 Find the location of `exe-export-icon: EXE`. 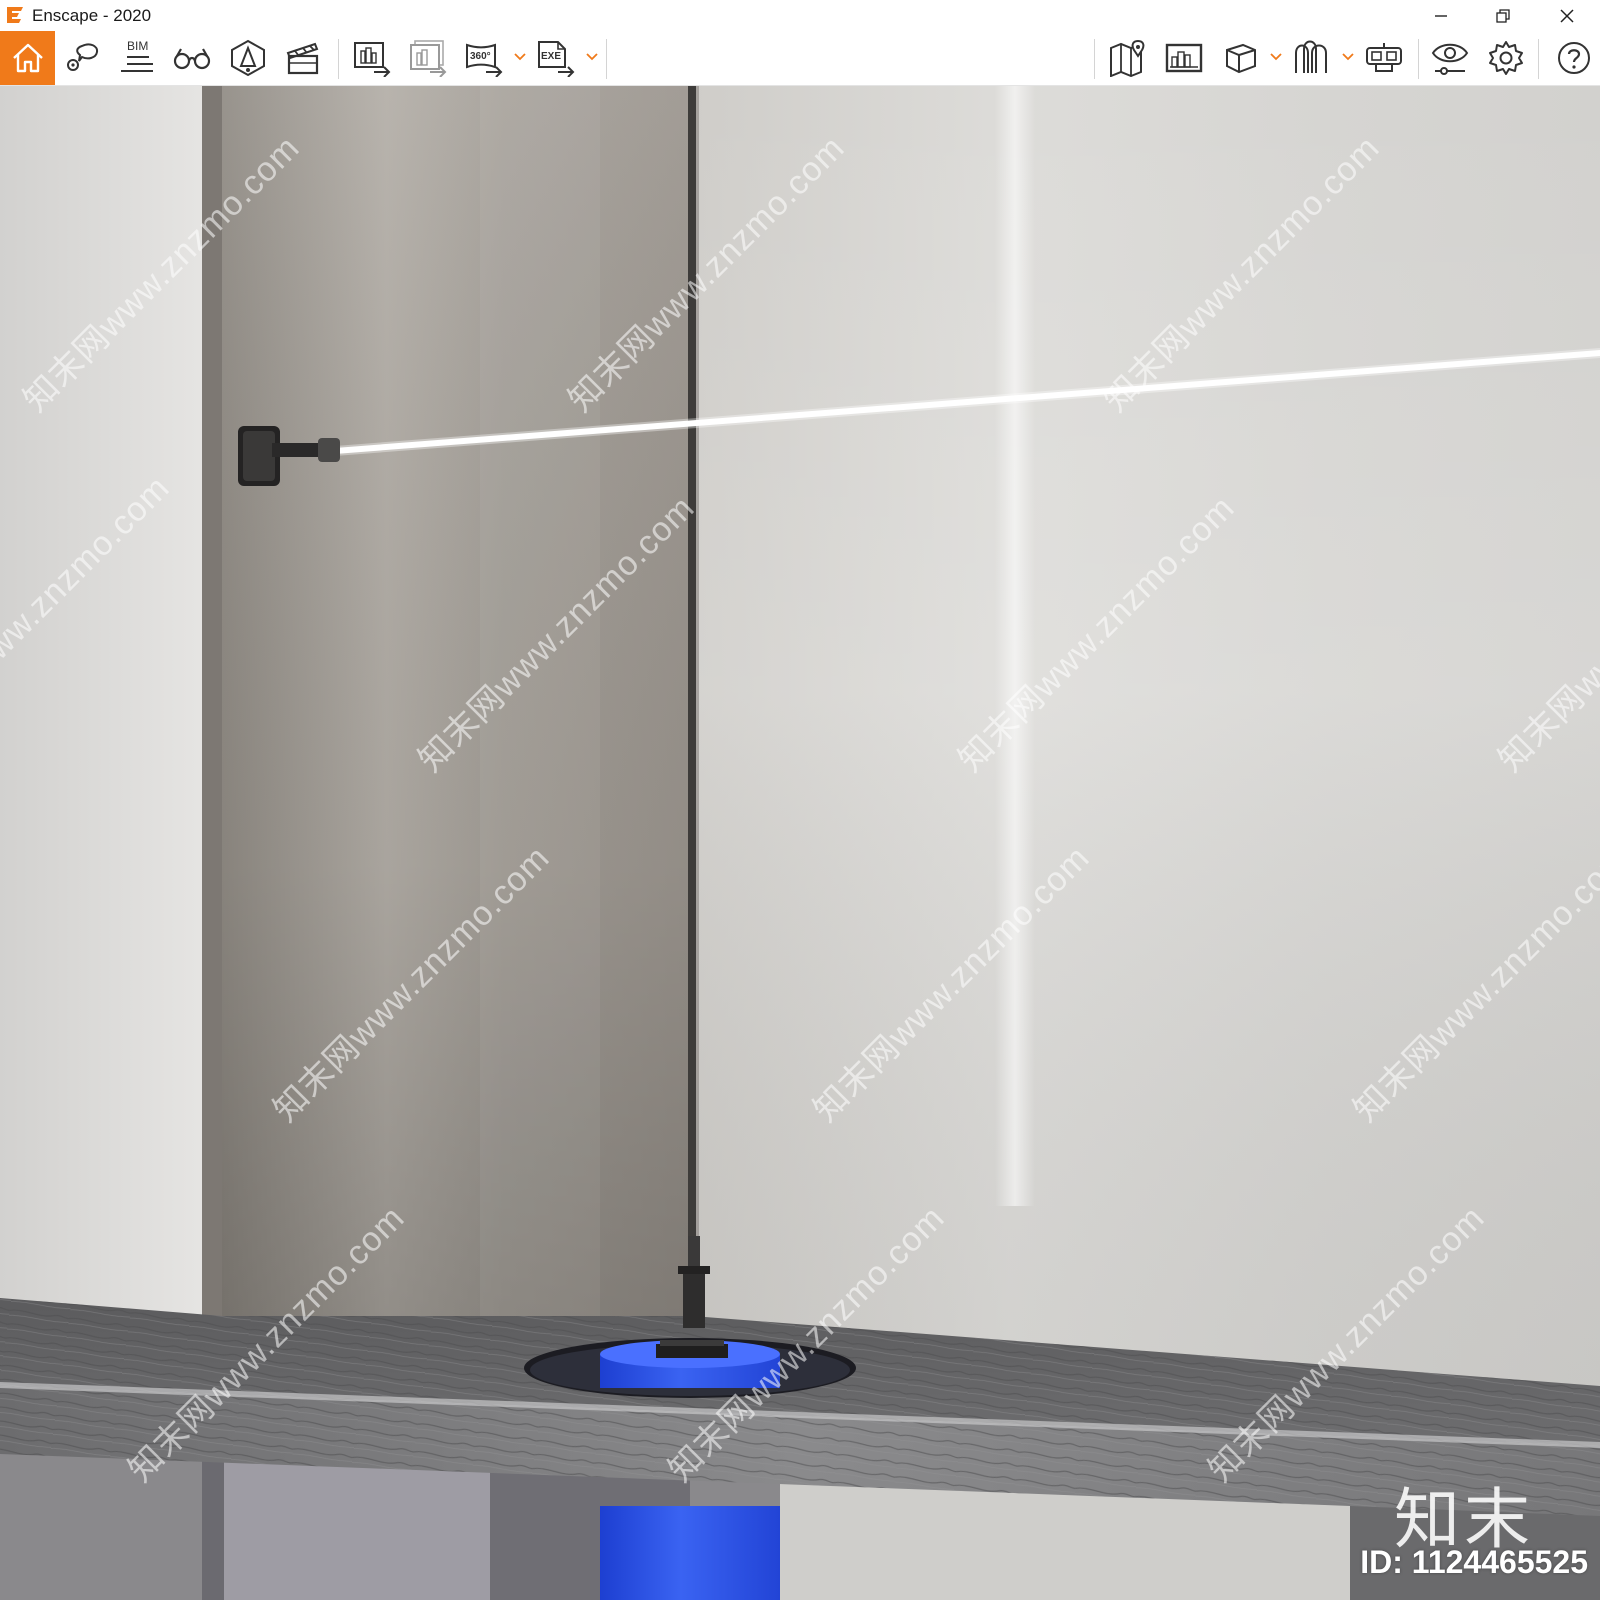

exe-export-icon: EXE is located at coordinates (556, 59).